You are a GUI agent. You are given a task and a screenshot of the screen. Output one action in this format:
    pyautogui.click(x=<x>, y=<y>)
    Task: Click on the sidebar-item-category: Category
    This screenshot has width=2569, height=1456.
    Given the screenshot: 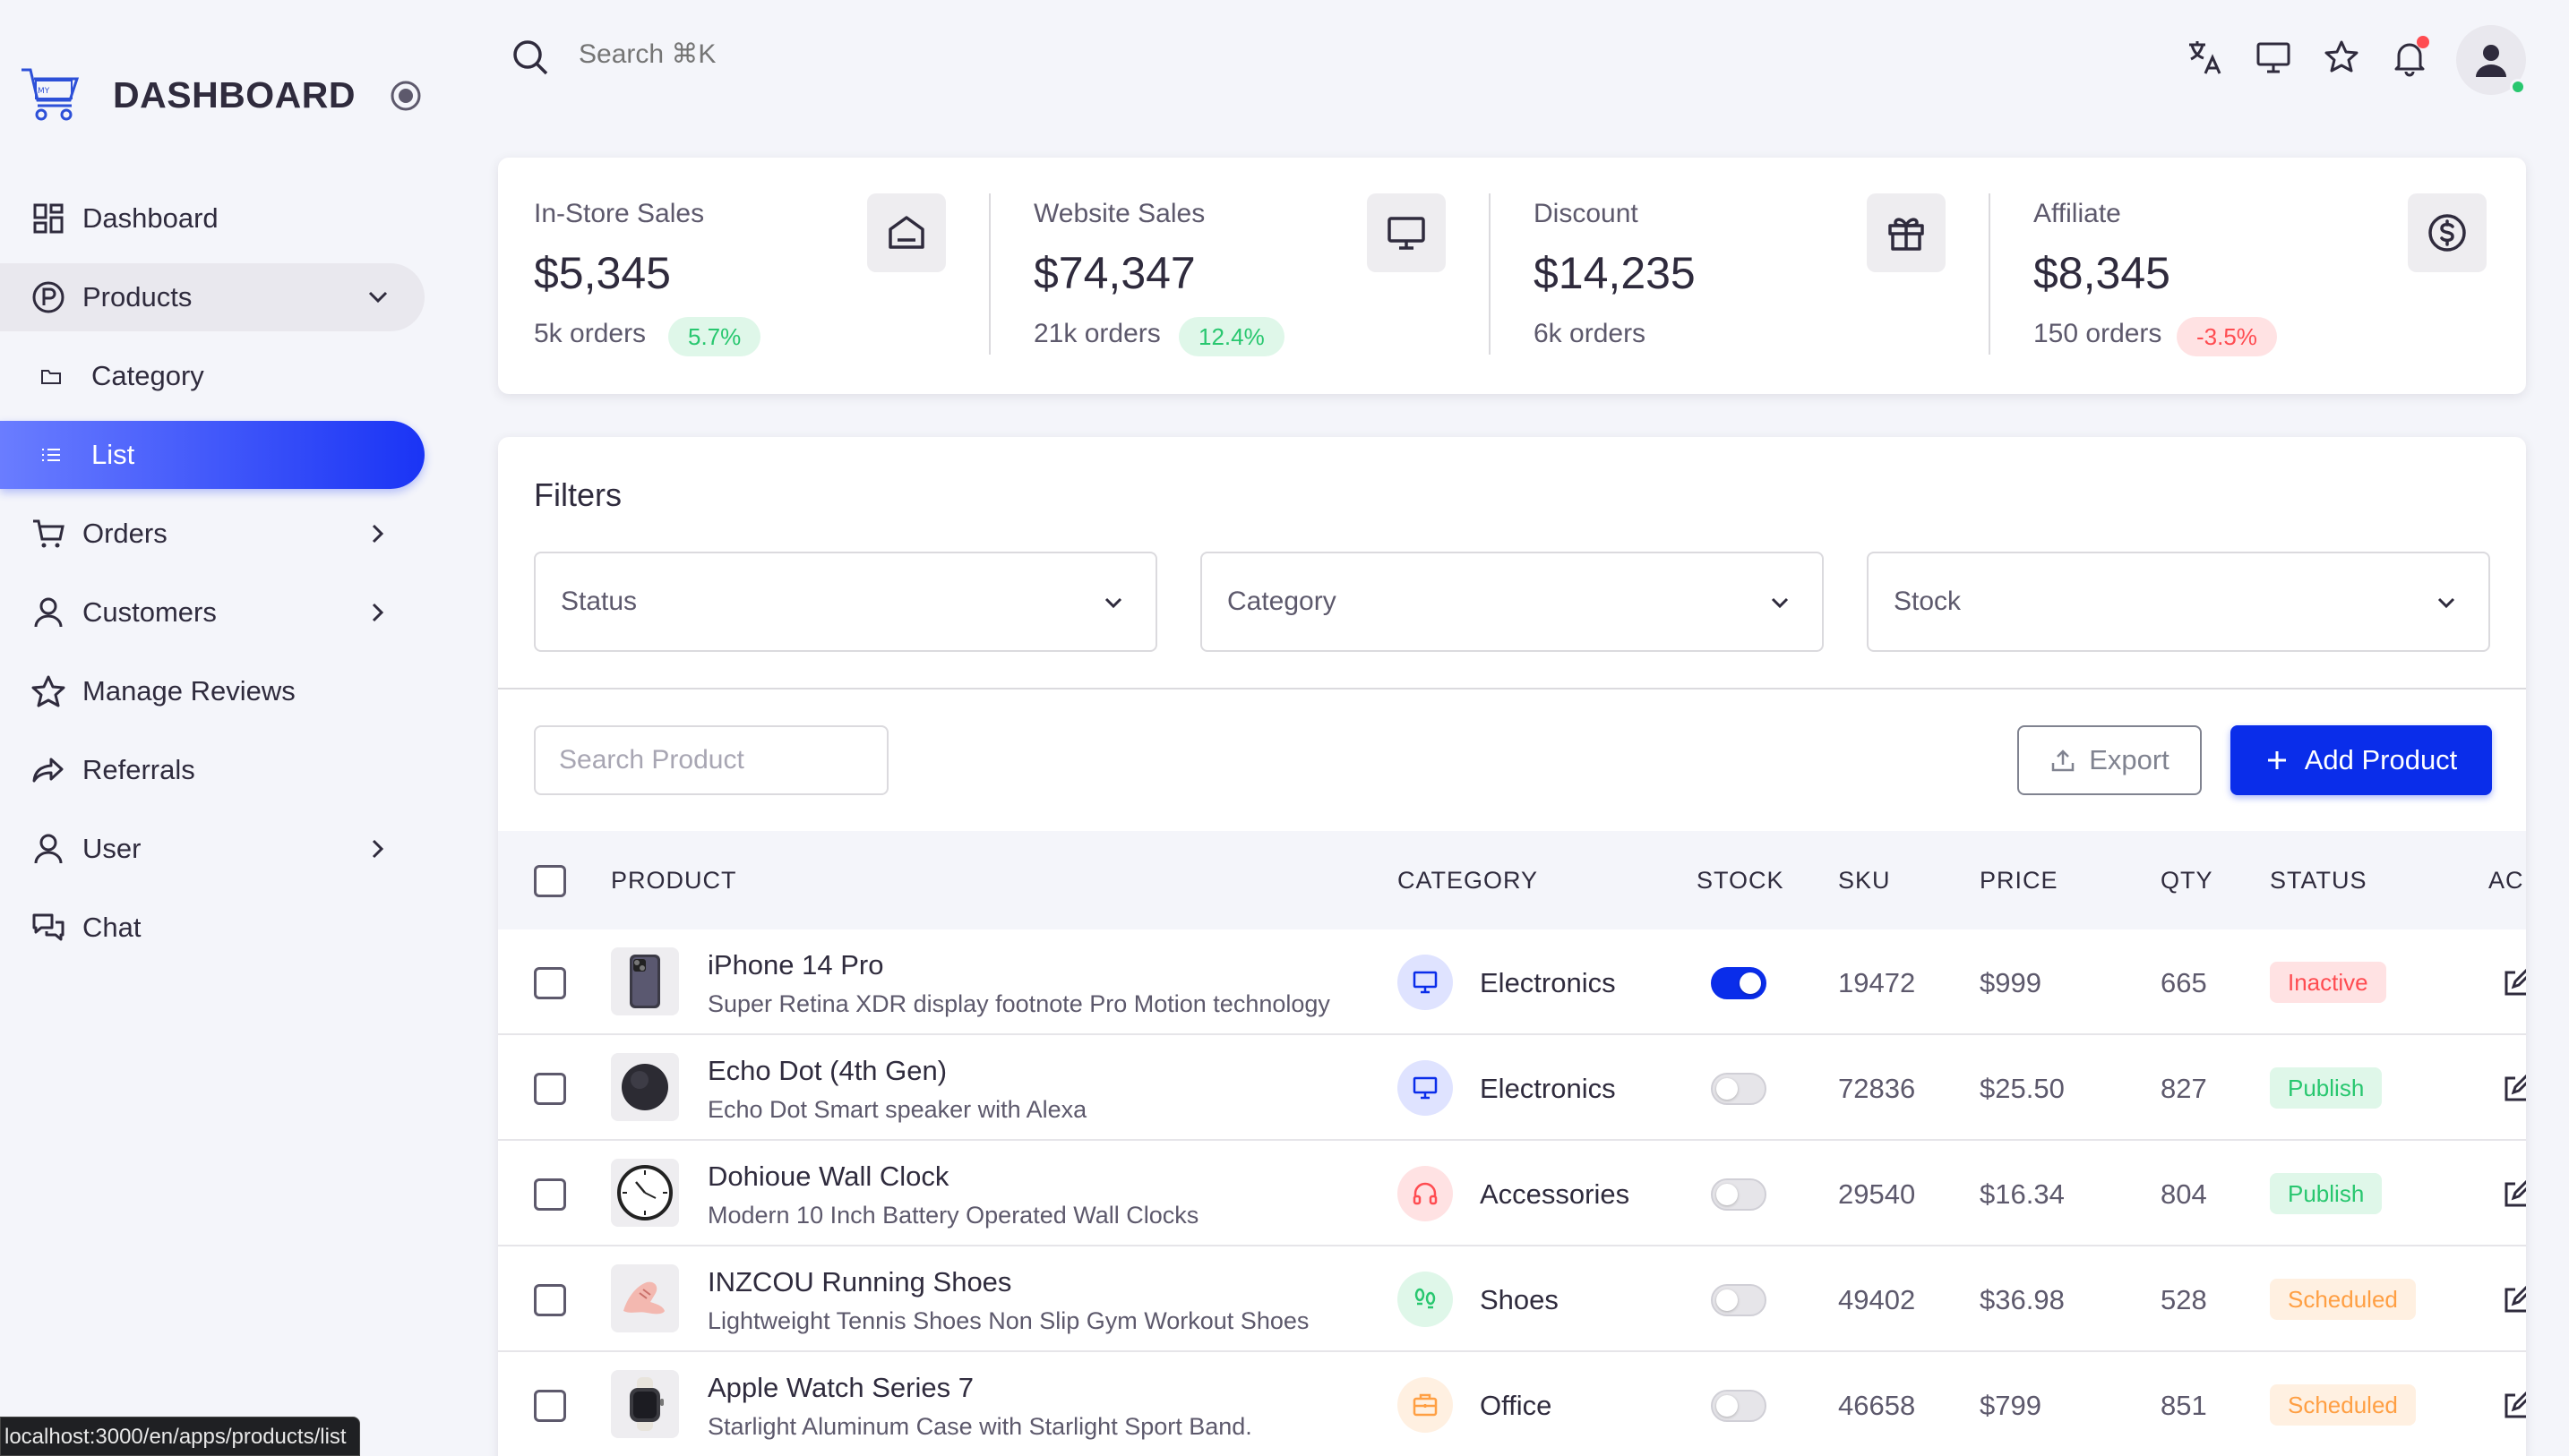 What is the action you would take?
    pyautogui.click(x=212, y=376)
    